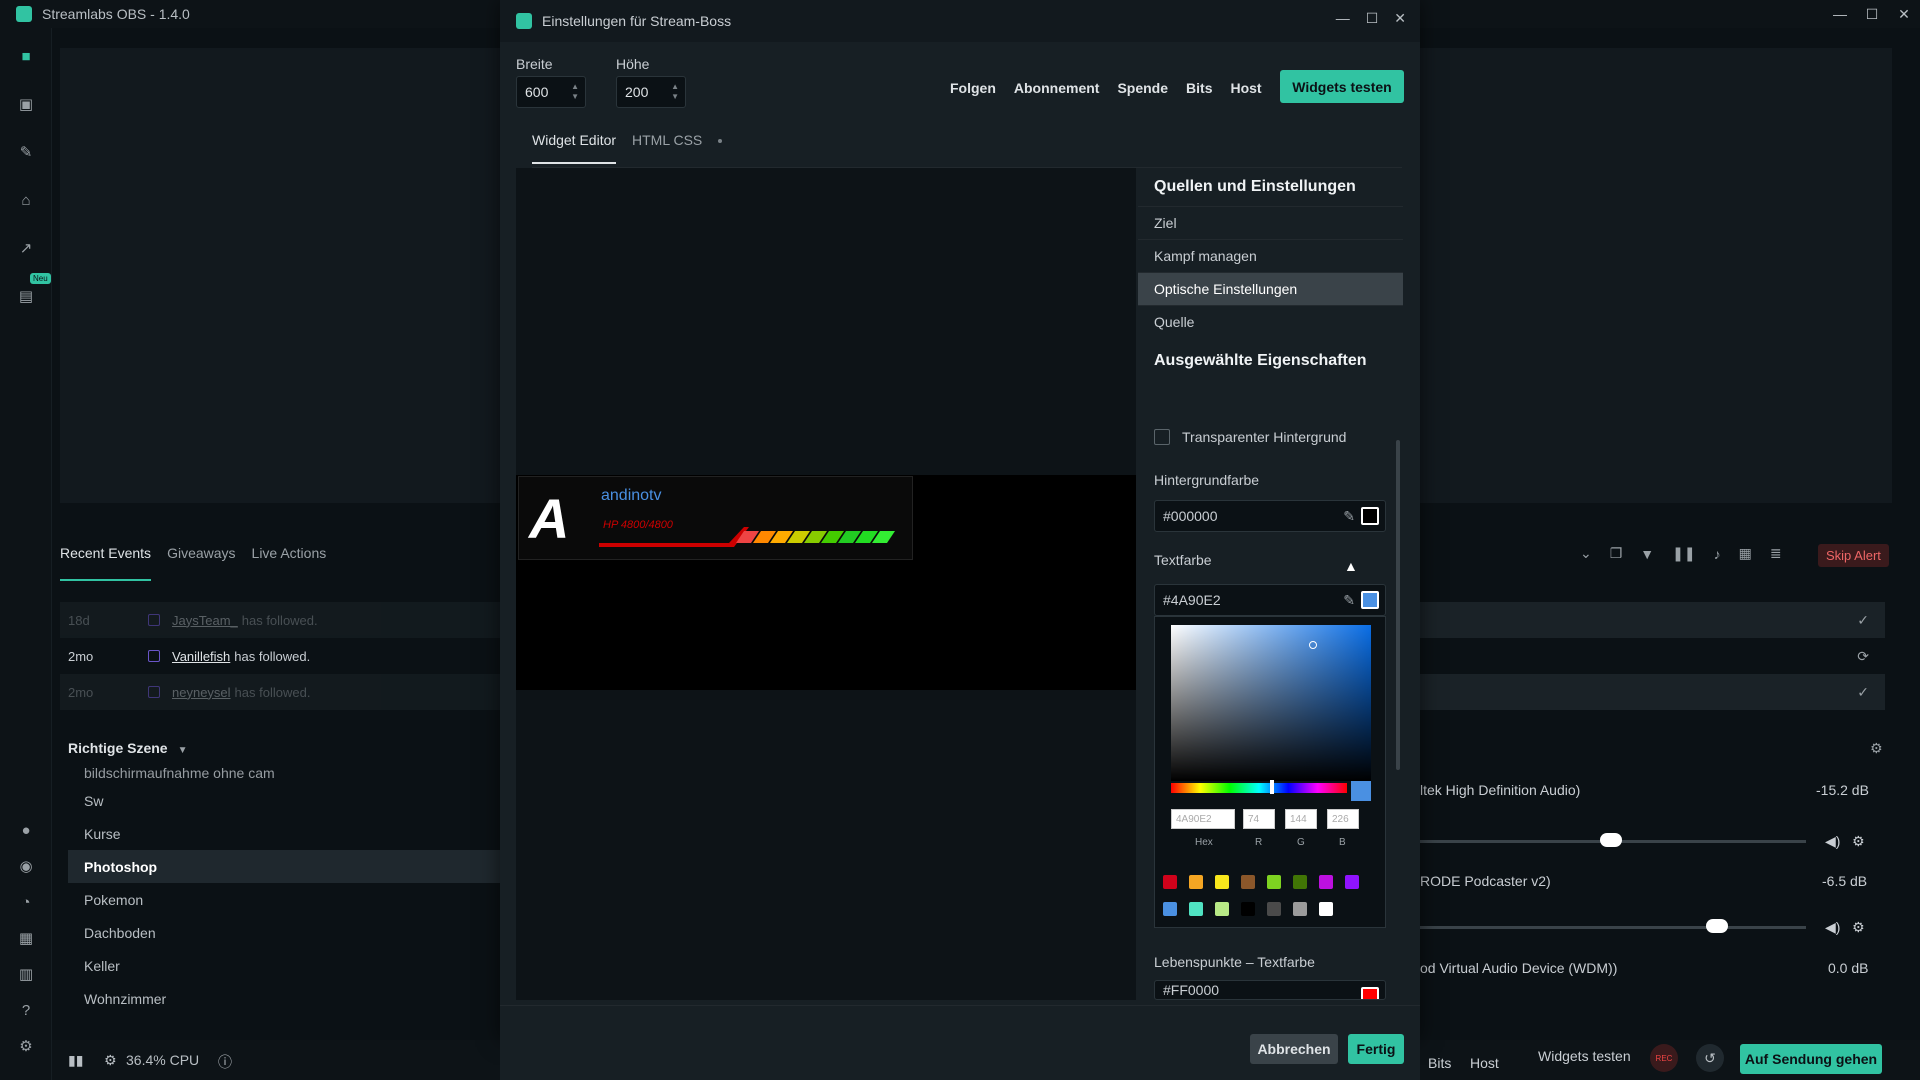 This screenshot has height=1080, width=1920. Describe the element at coordinates (201, 692) in the screenshot. I see `event-user: neyneysel` at that location.